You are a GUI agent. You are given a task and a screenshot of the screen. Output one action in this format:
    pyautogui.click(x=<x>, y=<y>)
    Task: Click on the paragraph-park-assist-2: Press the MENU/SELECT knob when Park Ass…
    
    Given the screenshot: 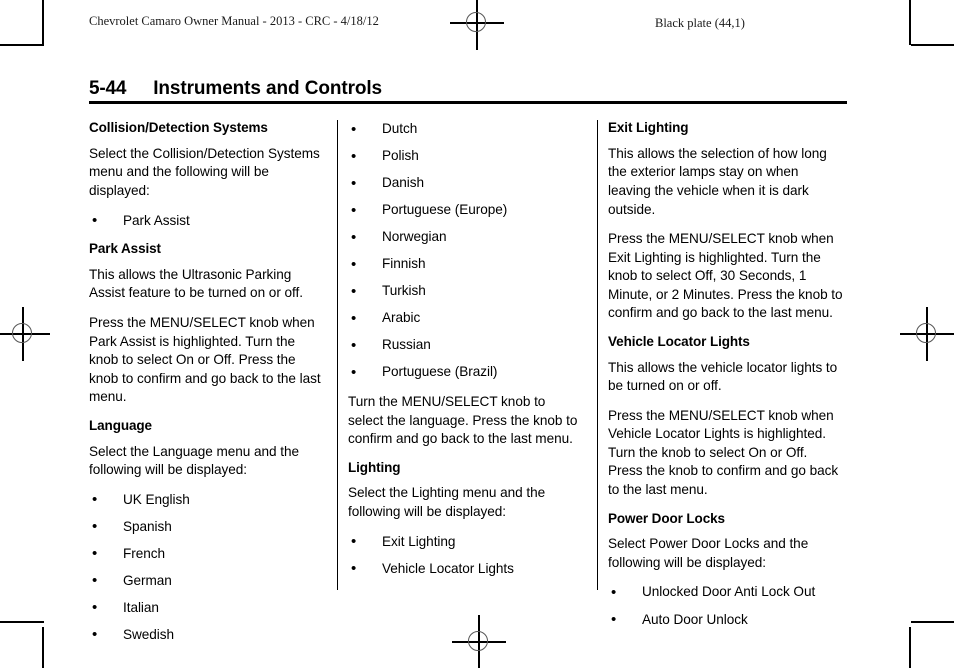 What is the action you would take?
    pyautogui.click(x=205, y=360)
    